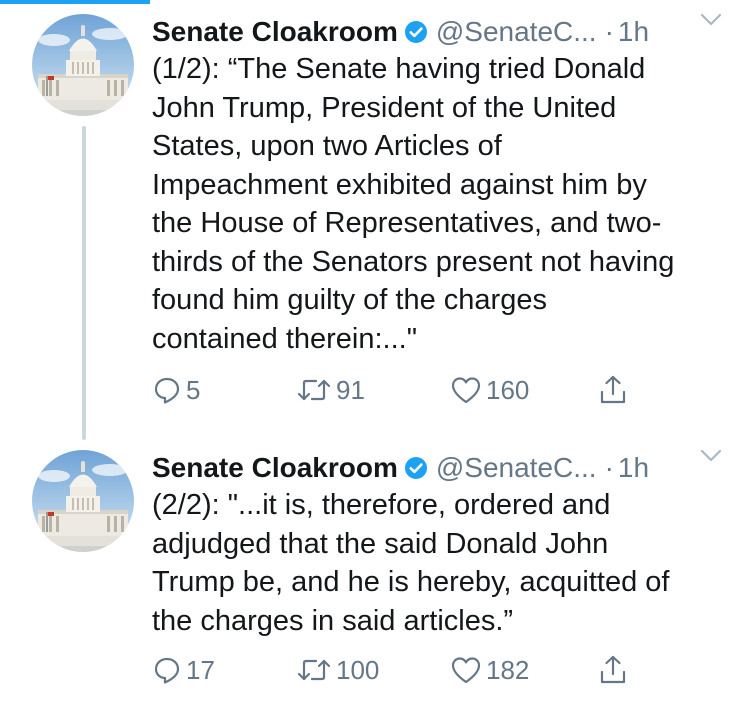 Image resolution: width=750 pixels, height=704 pixels. Describe the element at coordinates (358, 669) in the screenshot. I see `retweet-count: 100` at that location.